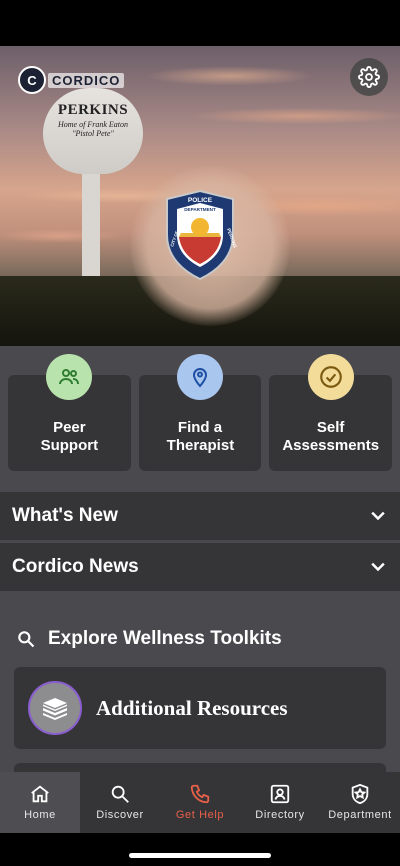  Describe the element at coordinates (200, 209) in the screenshot. I see `badge-mid-text: DEPARTMENT` at that location.